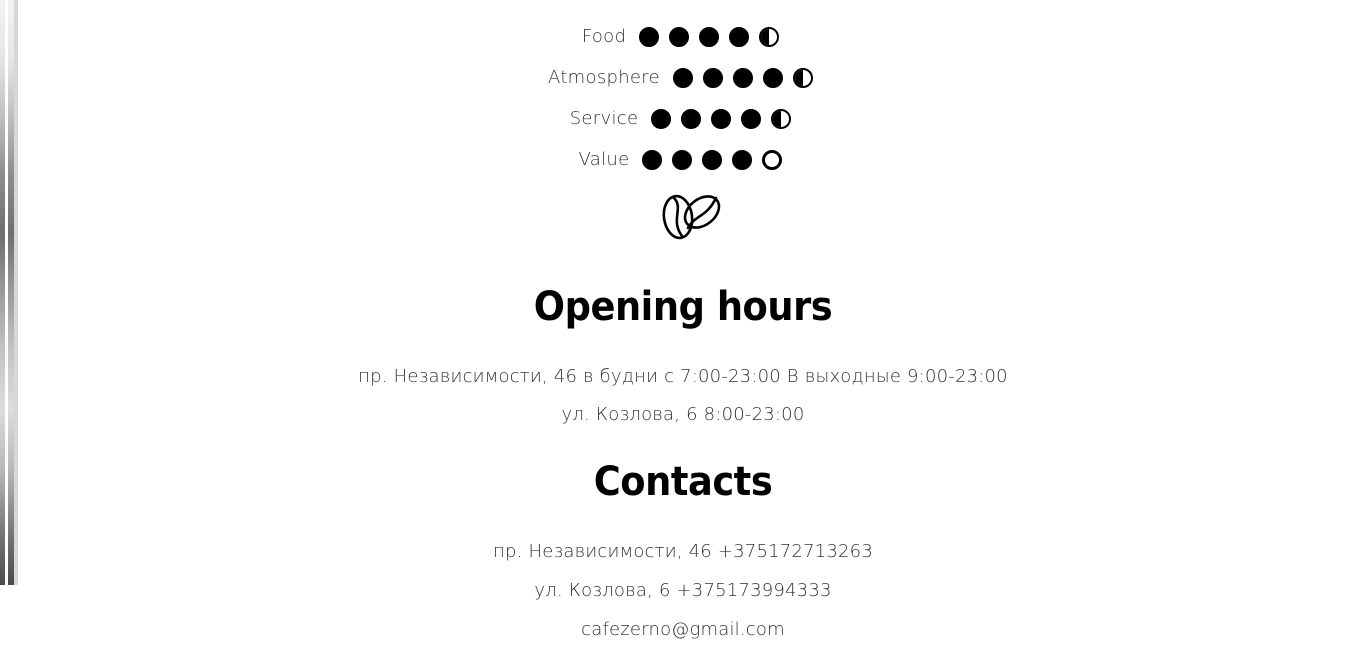  I want to click on contact-line: ул. Козлова, 6 +375173994333, so click(683, 590).